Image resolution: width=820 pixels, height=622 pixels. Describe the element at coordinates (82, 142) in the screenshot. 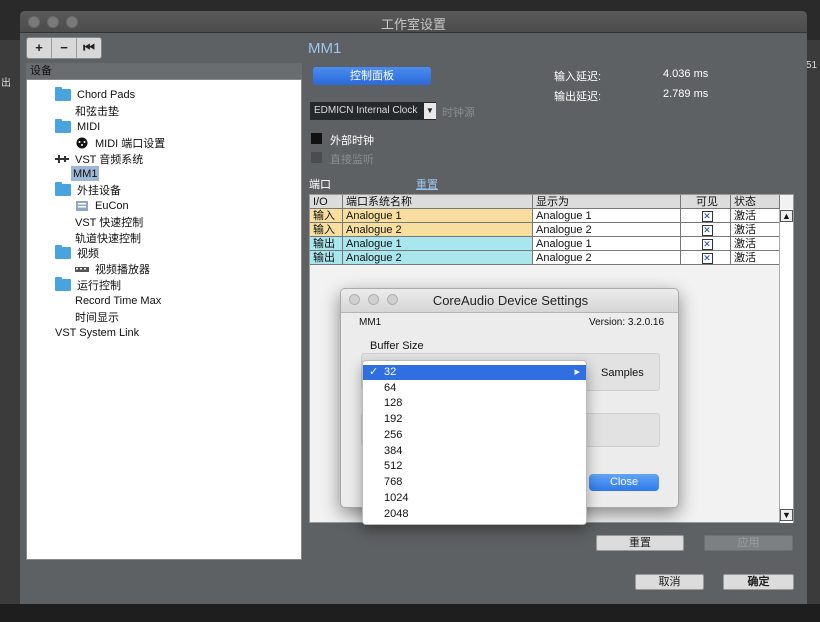

I see `midi-port-icon` at that location.